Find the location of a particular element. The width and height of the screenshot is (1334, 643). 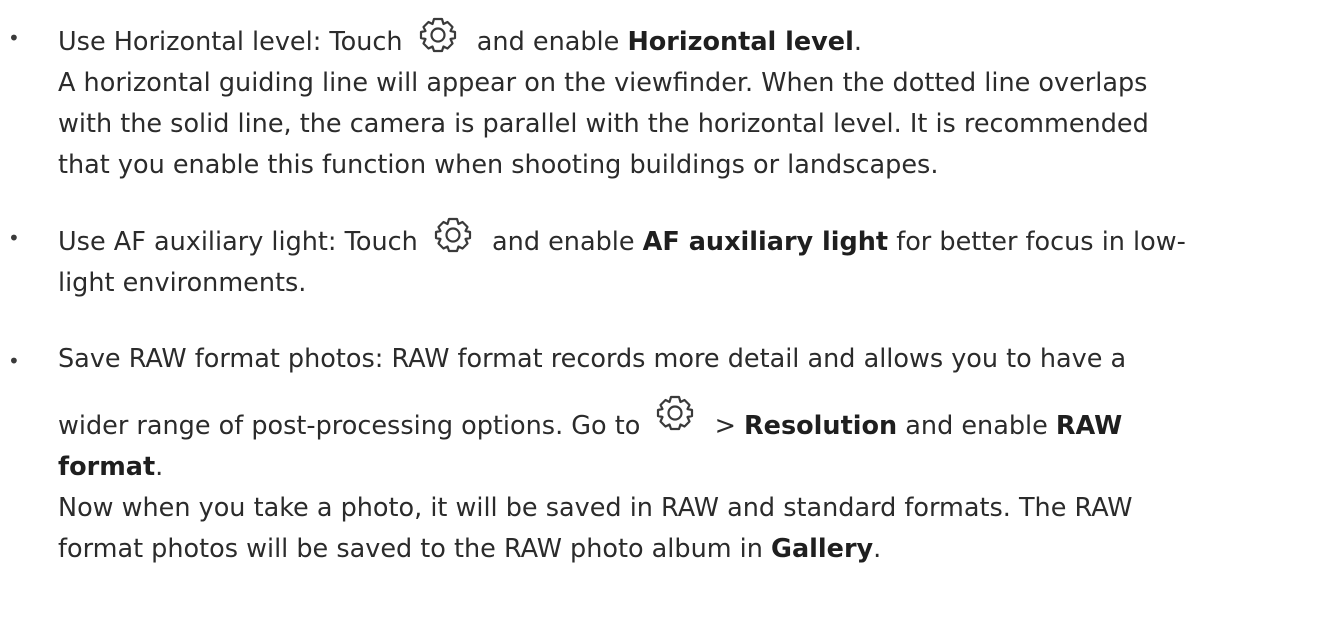

bold-format: format is located at coordinates (107, 467).